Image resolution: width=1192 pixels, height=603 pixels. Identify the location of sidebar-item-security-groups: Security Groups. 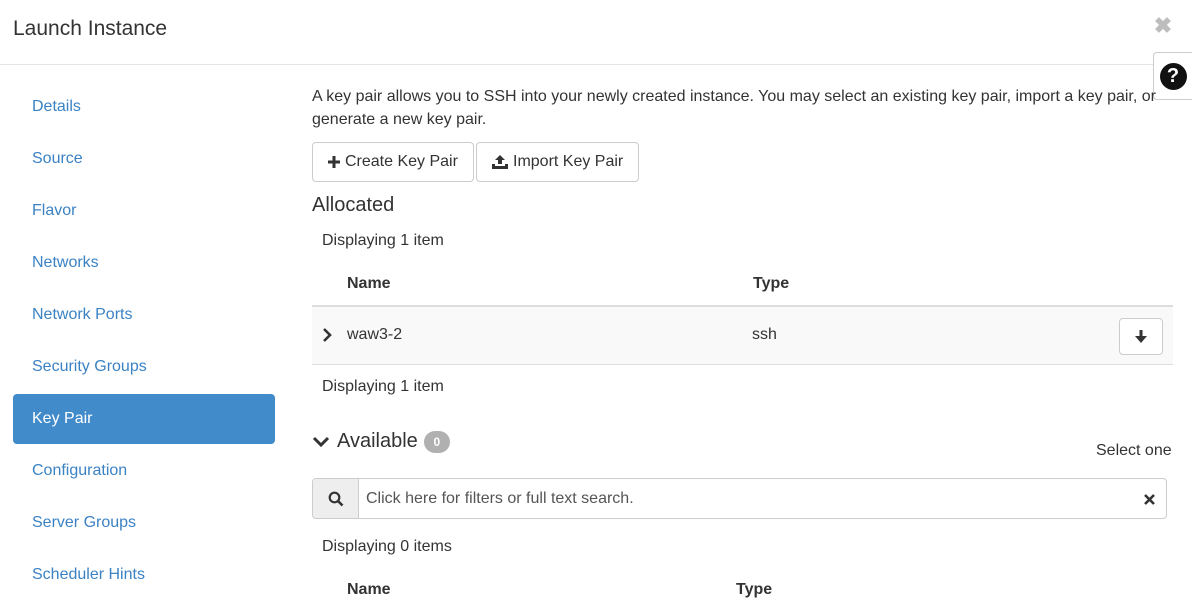
(144, 367).